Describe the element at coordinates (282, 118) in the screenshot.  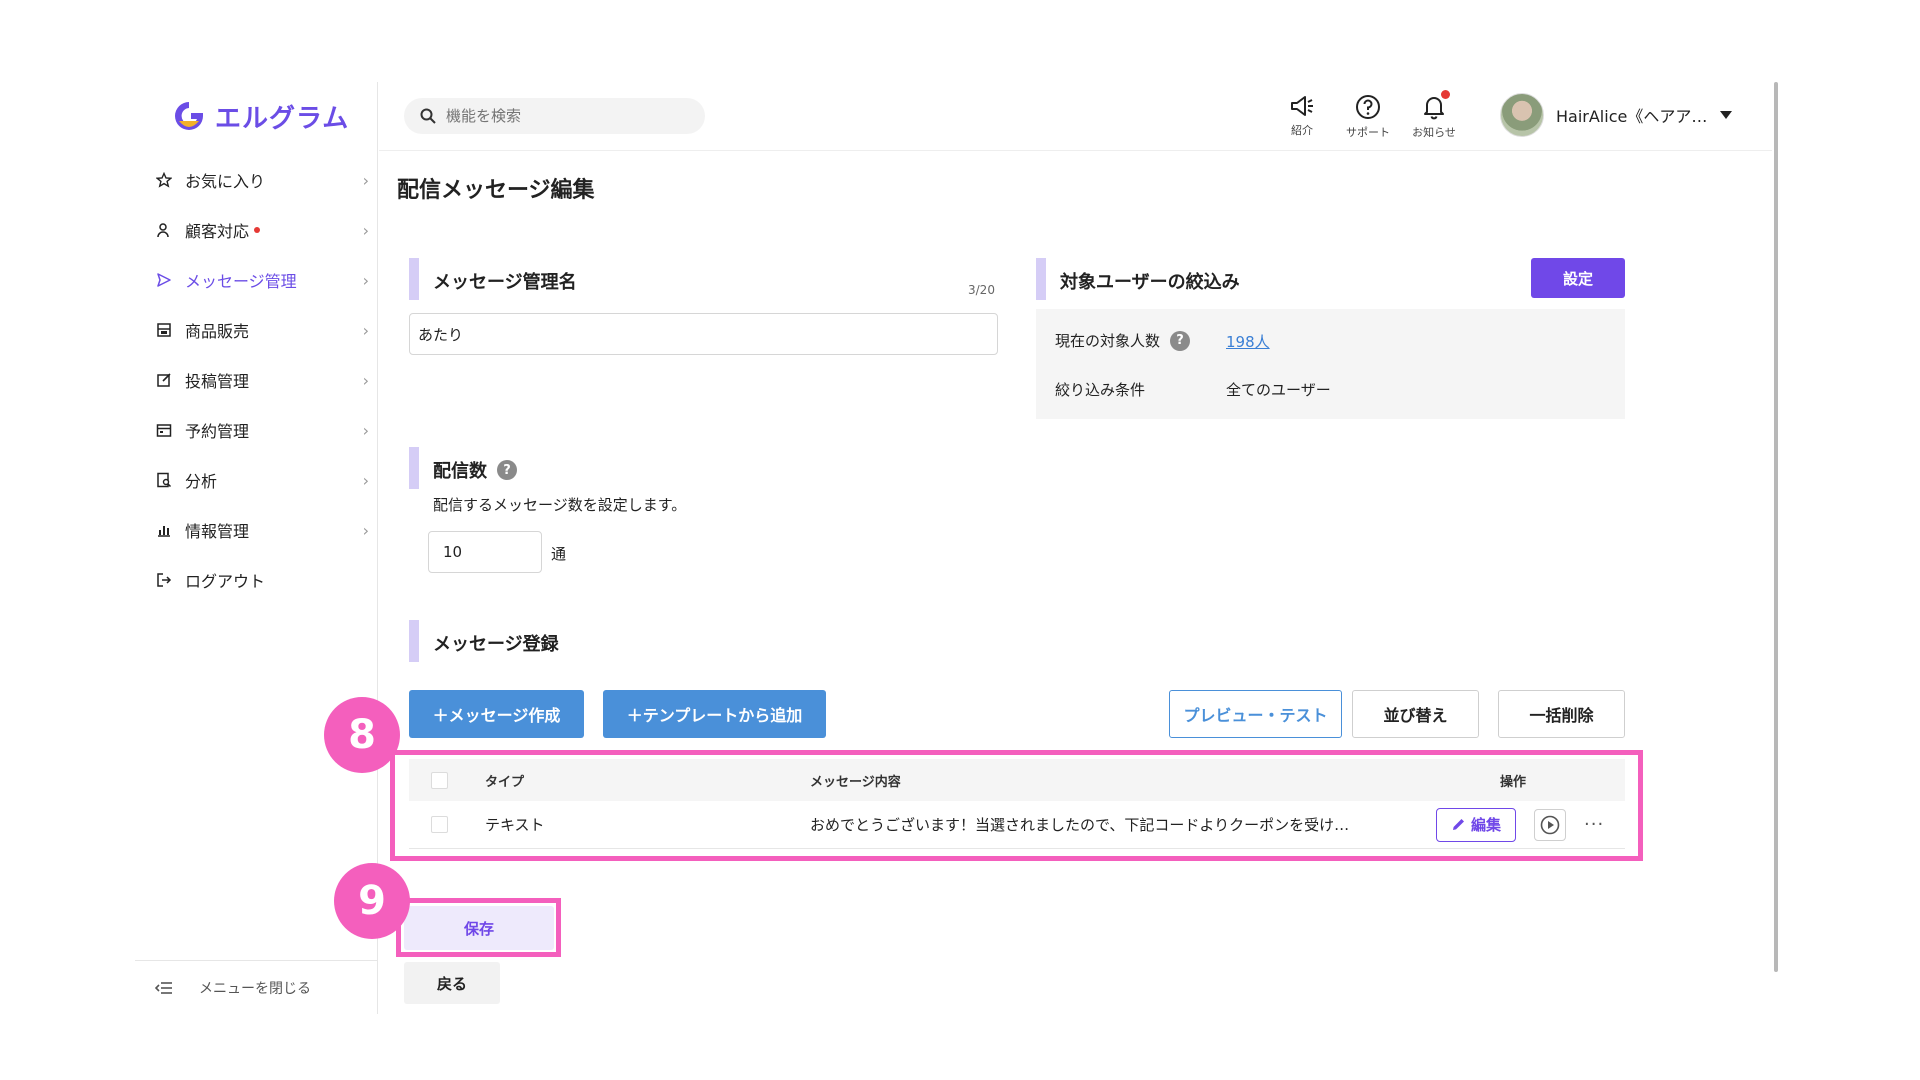
I see `brand-name: エルグラム` at that location.